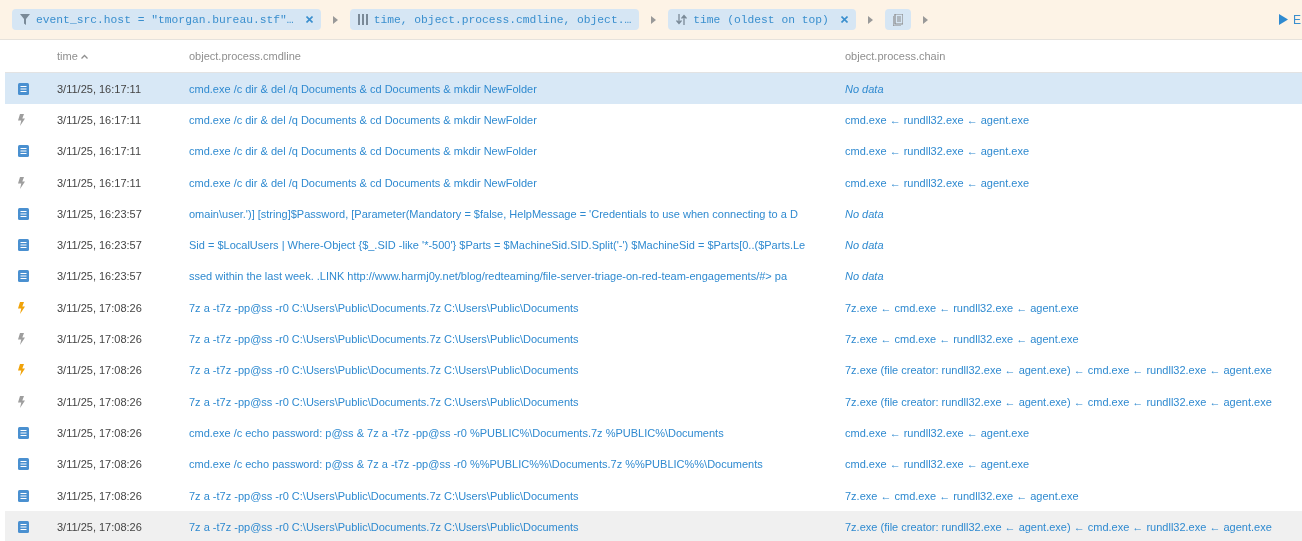  Describe the element at coordinates (84, 56) in the screenshot. I see `sort-ascending-icon` at that location.